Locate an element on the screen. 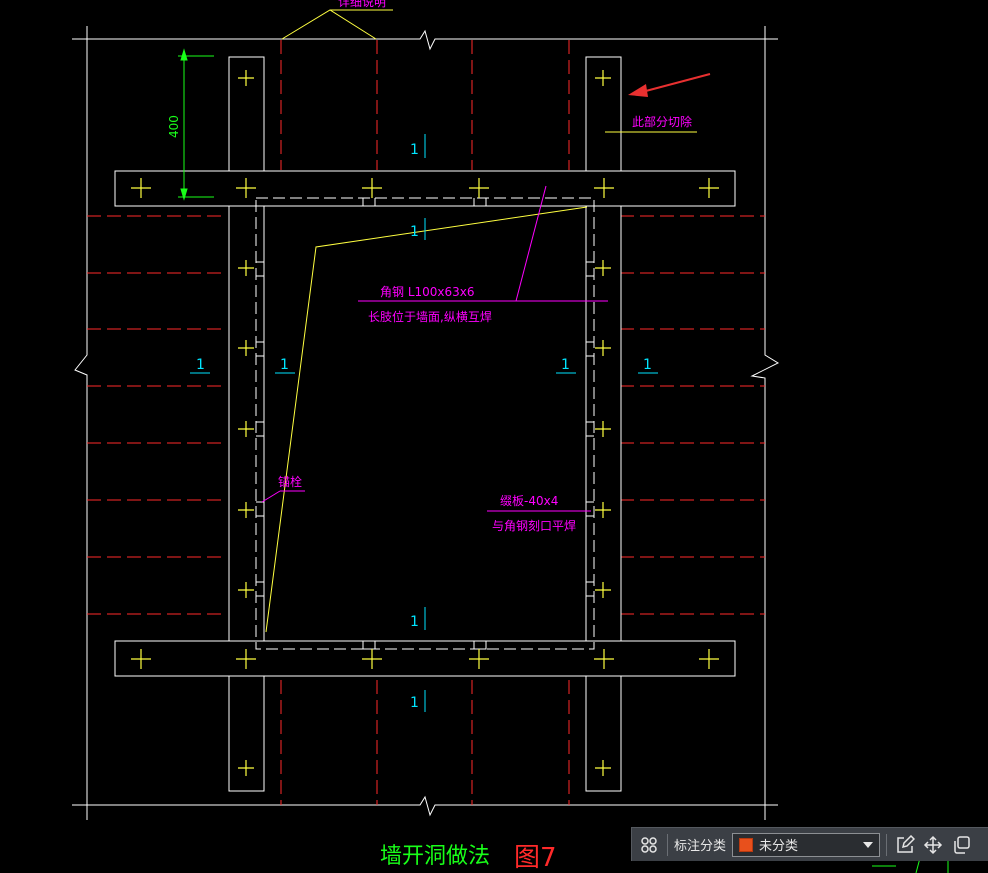 The width and height of the screenshot is (988, 873). angle-steel-spec: 角钢 L100x63x6 is located at coordinates (427, 292).